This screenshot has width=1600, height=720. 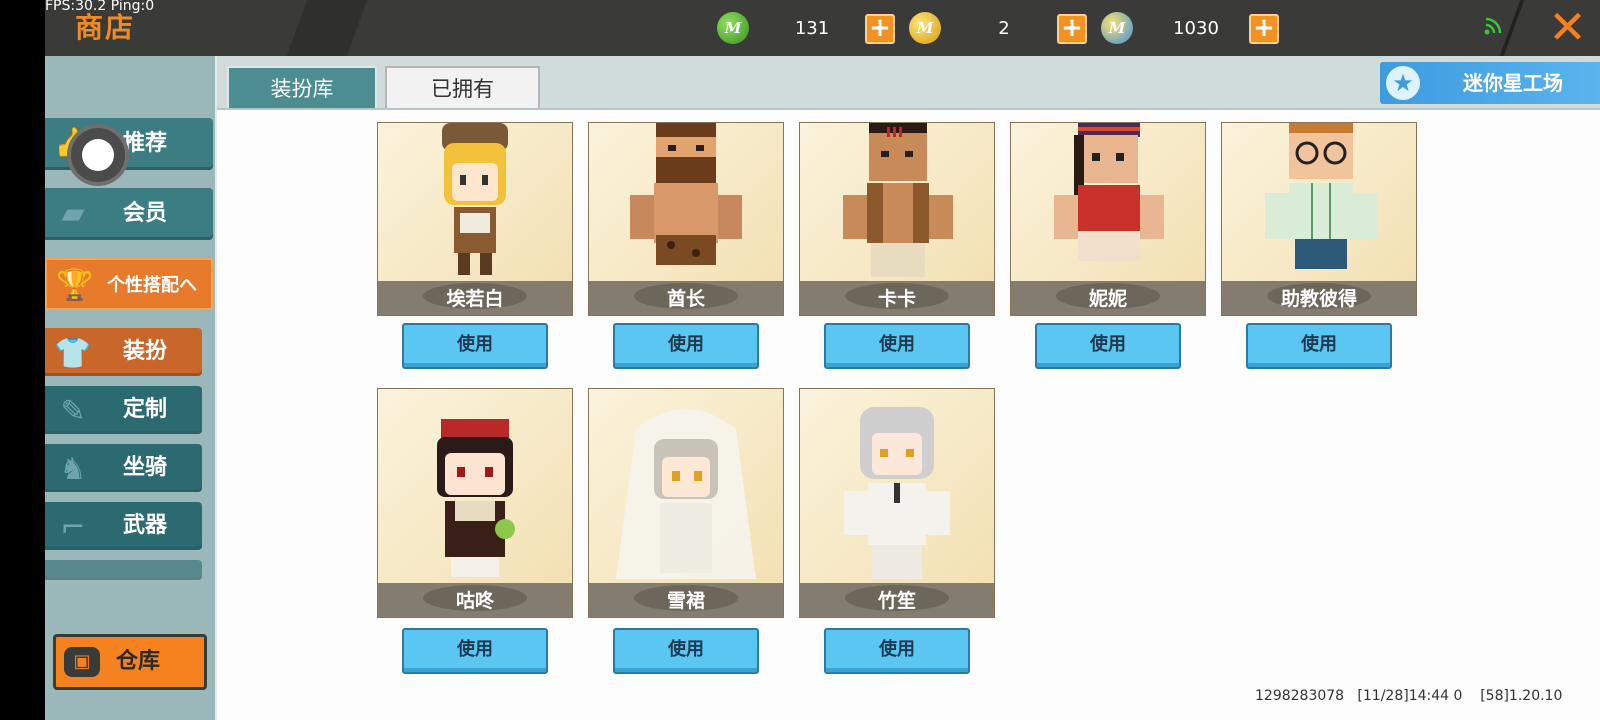 I want to click on costume-name: 雪裙, so click(x=685, y=601).